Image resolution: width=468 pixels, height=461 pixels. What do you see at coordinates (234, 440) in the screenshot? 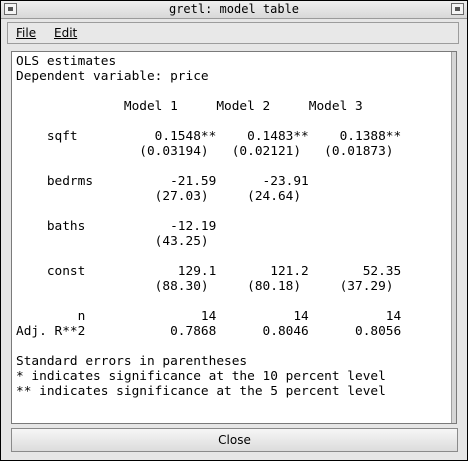
I see `close-button: Close` at bounding box center [234, 440].